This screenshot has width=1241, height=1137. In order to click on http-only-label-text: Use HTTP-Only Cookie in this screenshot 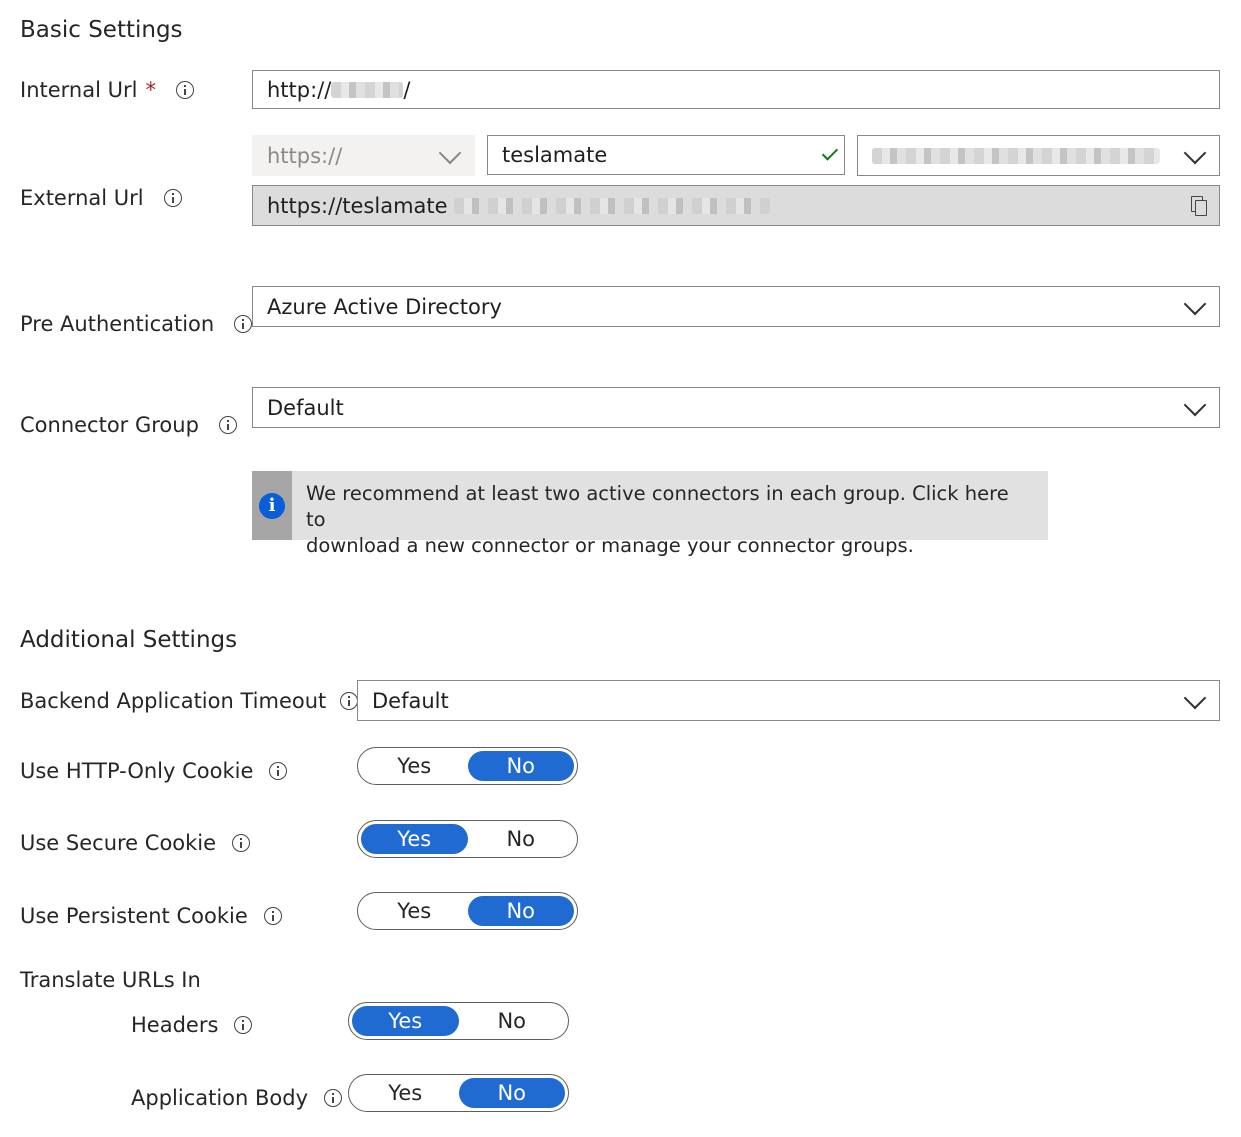, I will do `click(137, 771)`.